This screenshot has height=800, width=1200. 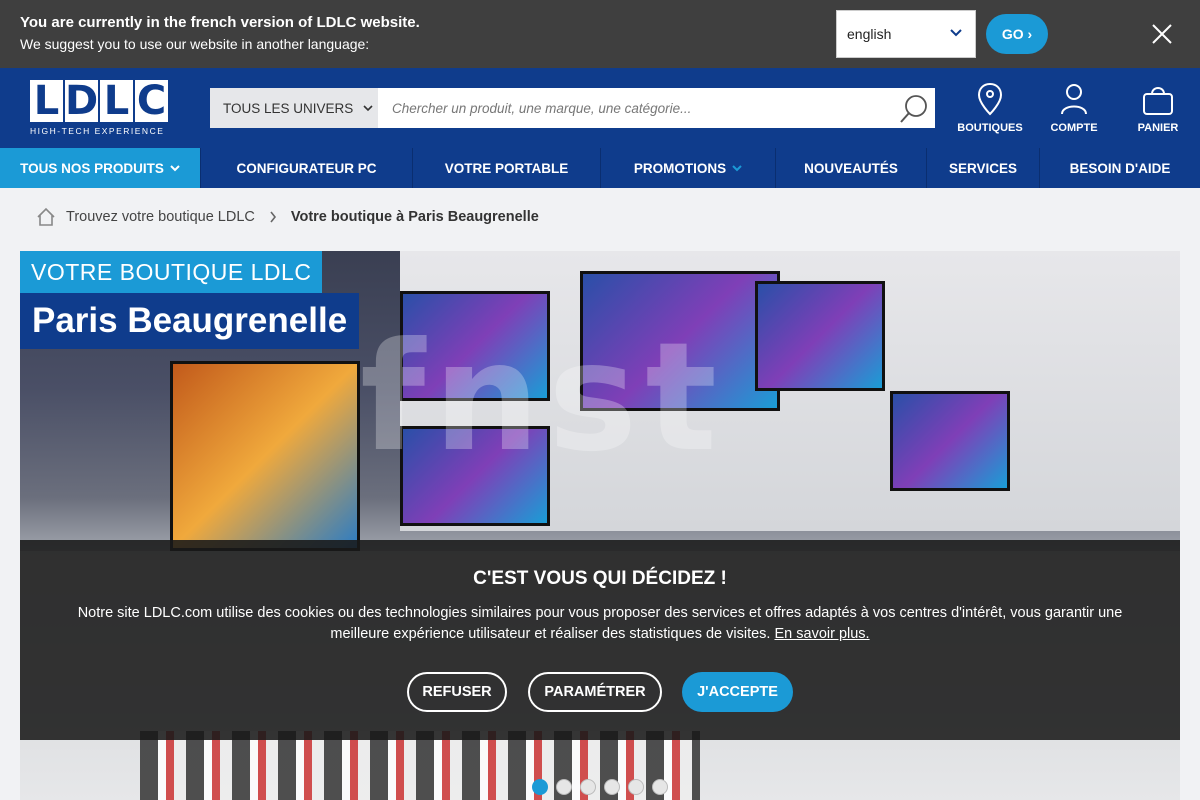 I want to click on compte-link: COMPTE, so click(x=1074, y=108).